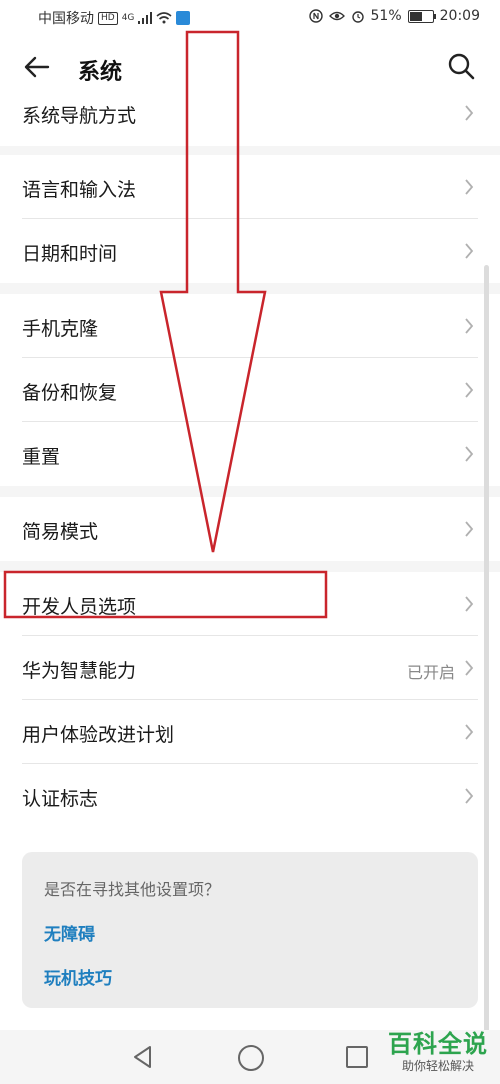 The width and height of the screenshot is (500, 1084). What do you see at coordinates (79, 116) in the screenshot?
I see `row-label: 系统导航方式` at bounding box center [79, 116].